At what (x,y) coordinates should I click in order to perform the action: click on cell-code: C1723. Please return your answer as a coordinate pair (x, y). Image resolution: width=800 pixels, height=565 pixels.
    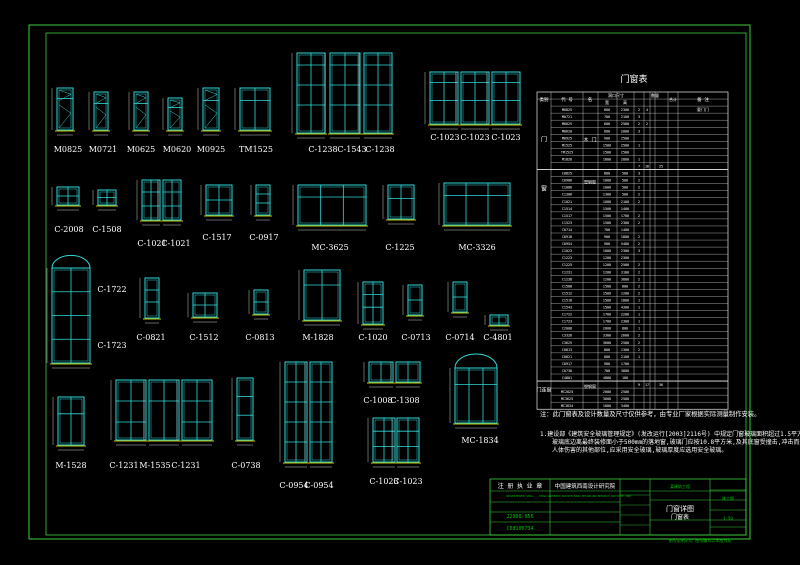
    Looking at the image, I should click on (567, 322).